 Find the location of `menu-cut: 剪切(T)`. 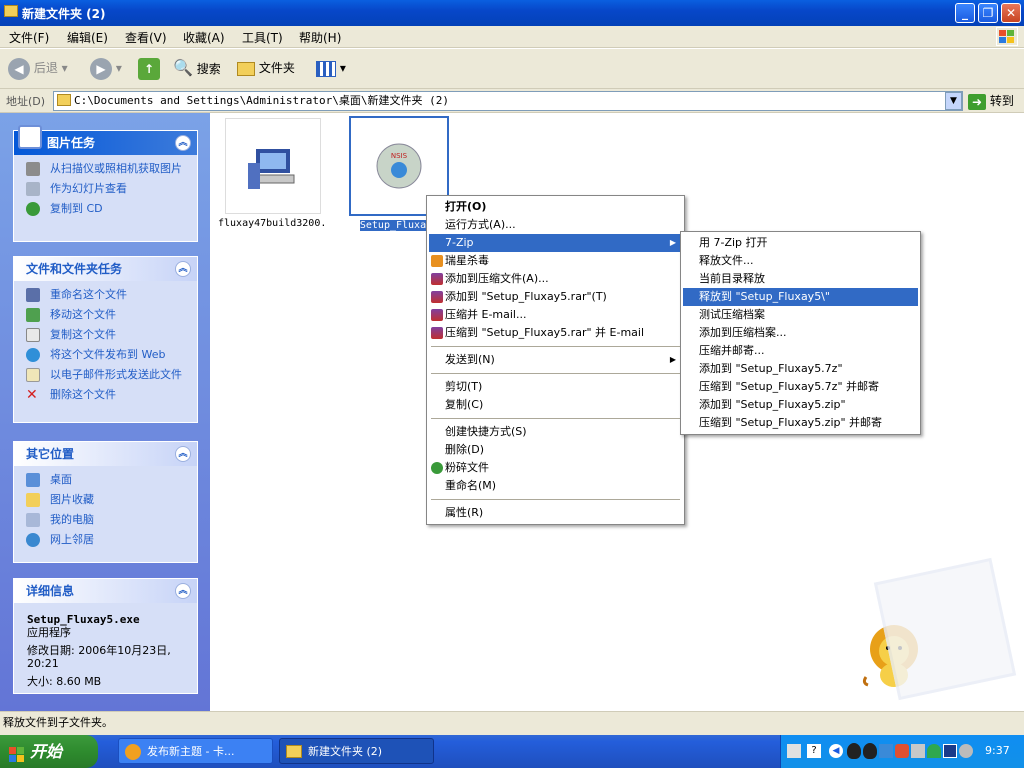

menu-cut: 剪切(T) is located at coordinates (555, 387).